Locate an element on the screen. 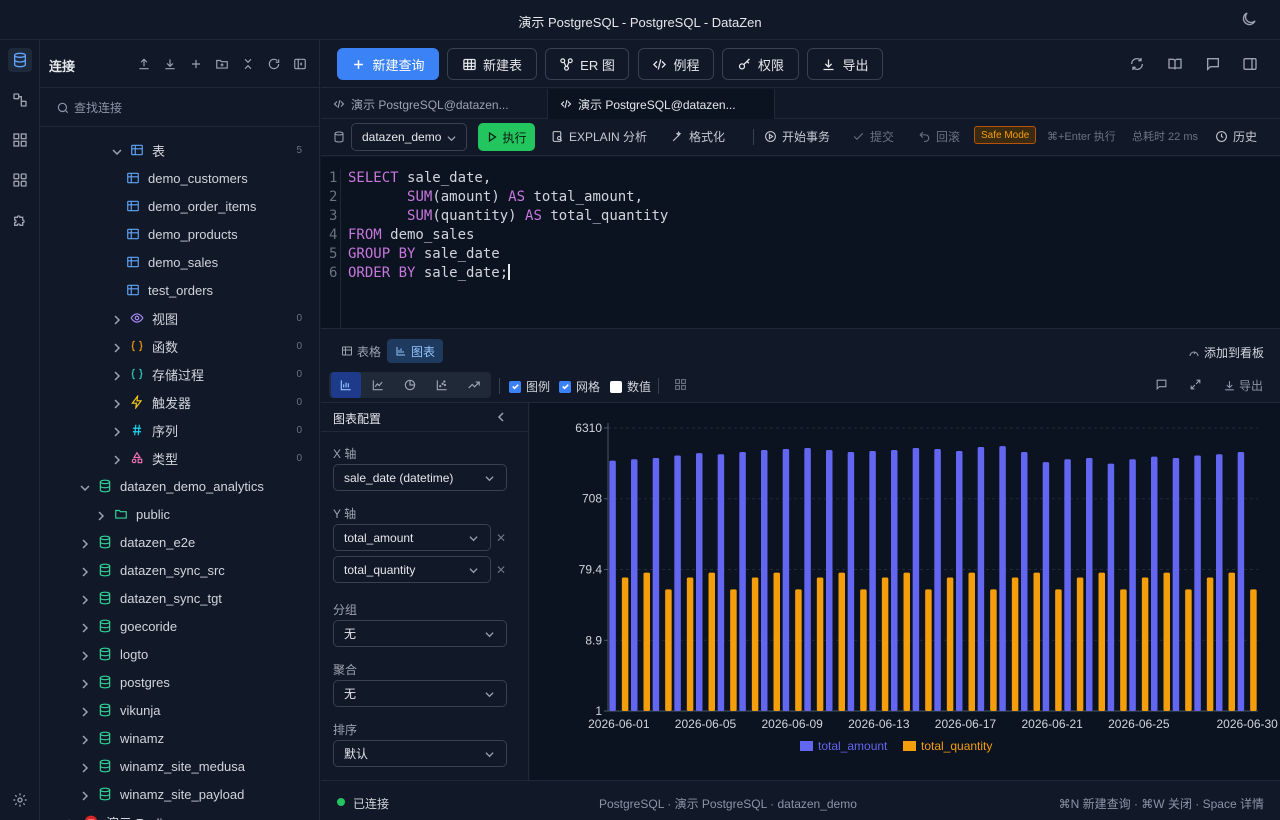  book-icon is located at coordinates (1175, 64).